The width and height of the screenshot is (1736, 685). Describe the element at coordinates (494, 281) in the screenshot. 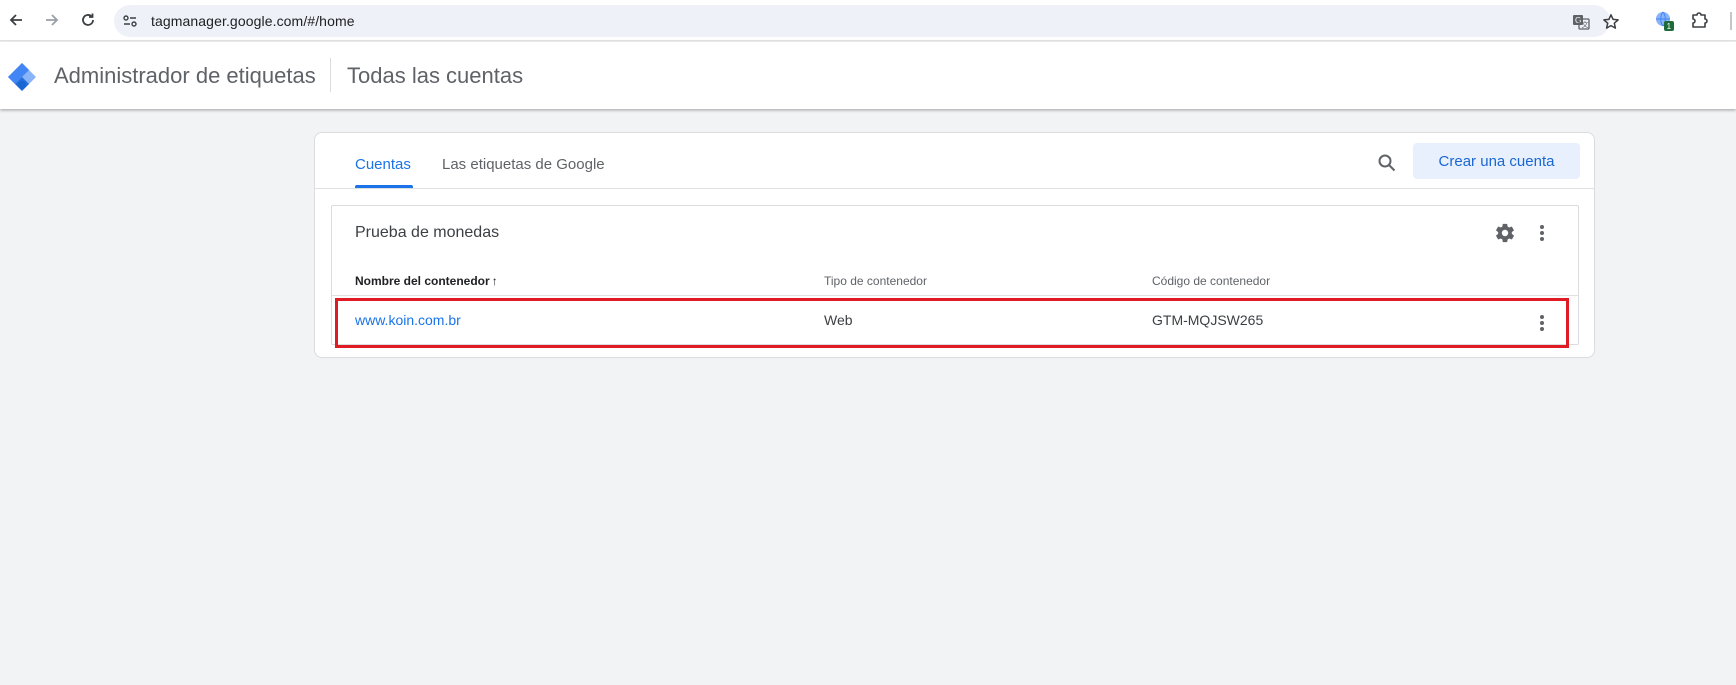

I see `sort-arrow-up-icon: ↑` at that location.